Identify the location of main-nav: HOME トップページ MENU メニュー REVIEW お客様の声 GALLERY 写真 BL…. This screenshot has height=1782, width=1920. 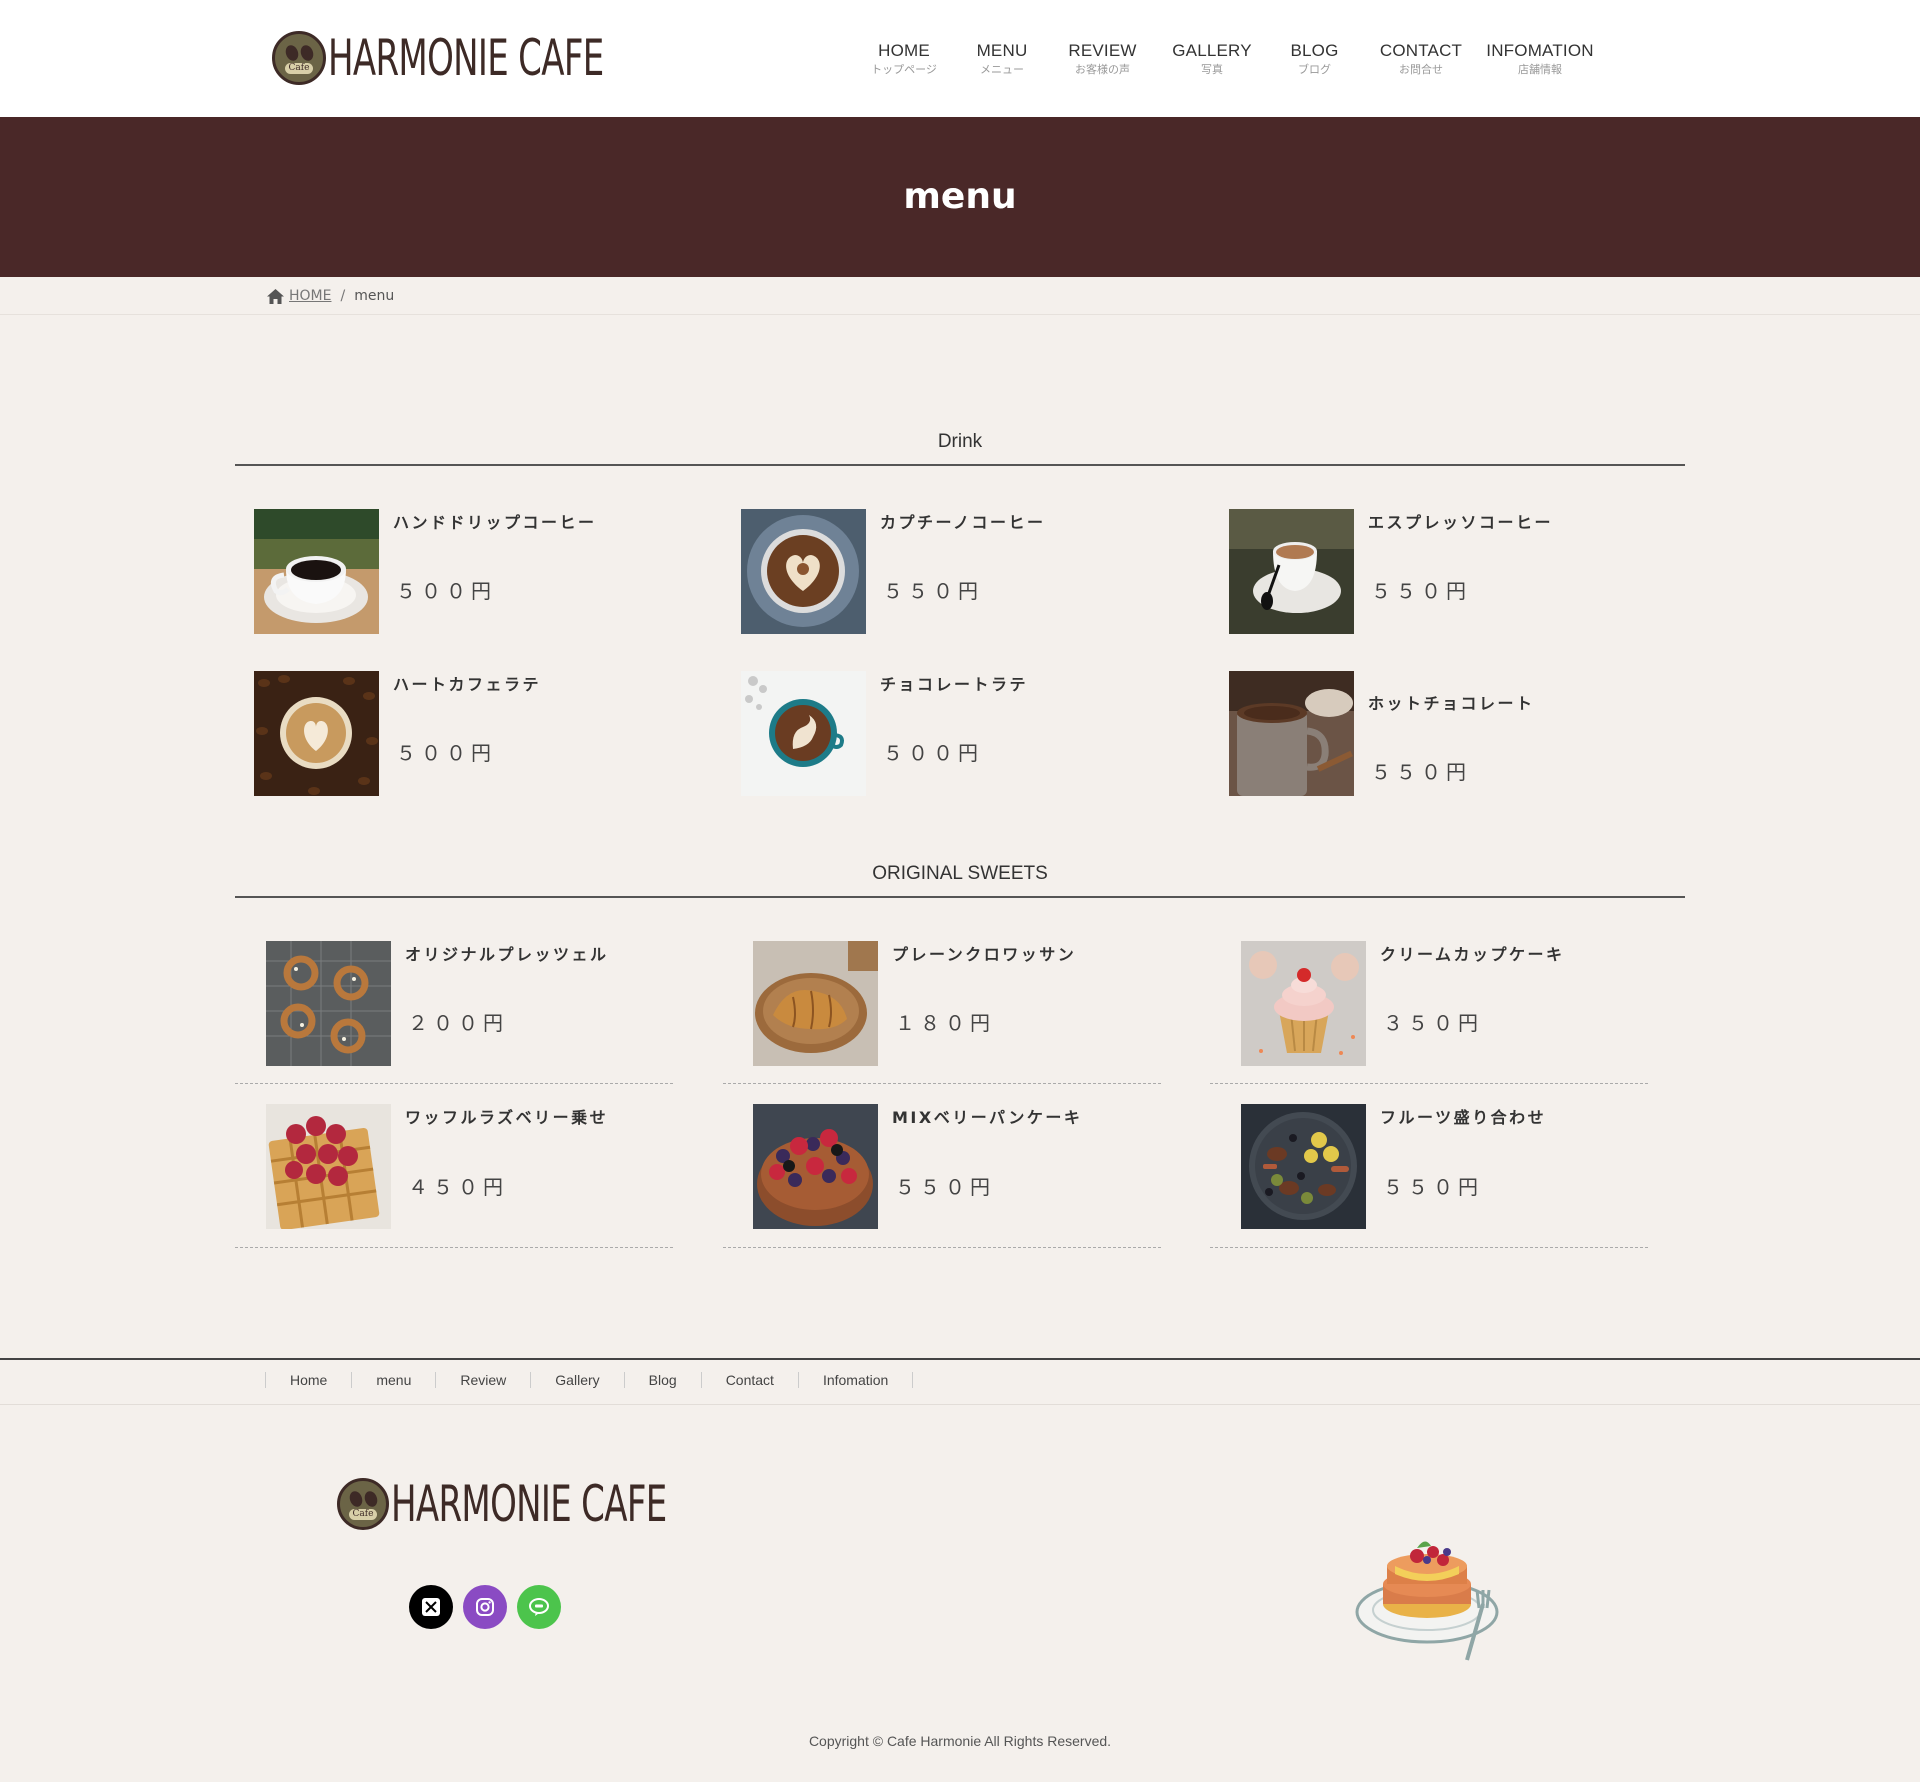
(1227, 62).